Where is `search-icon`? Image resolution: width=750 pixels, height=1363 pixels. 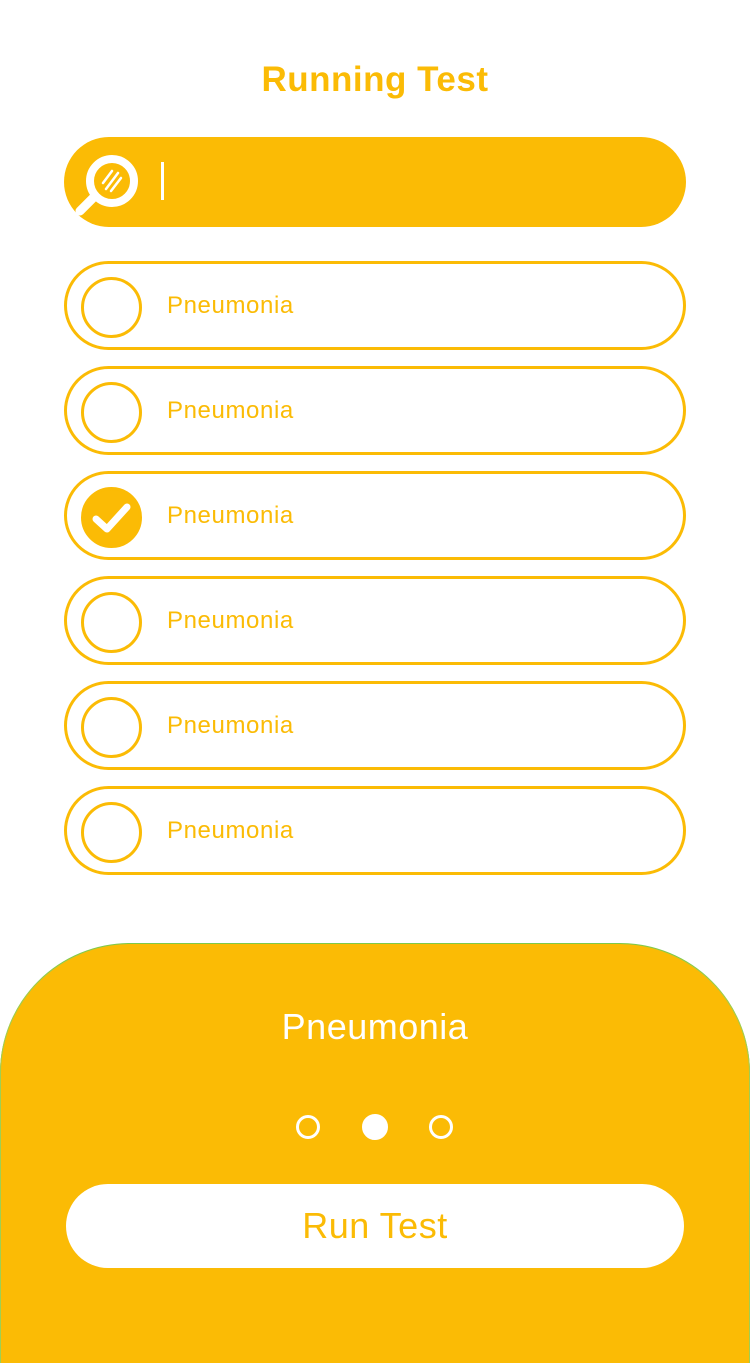
search-icon is located at coordinates (109, 186).